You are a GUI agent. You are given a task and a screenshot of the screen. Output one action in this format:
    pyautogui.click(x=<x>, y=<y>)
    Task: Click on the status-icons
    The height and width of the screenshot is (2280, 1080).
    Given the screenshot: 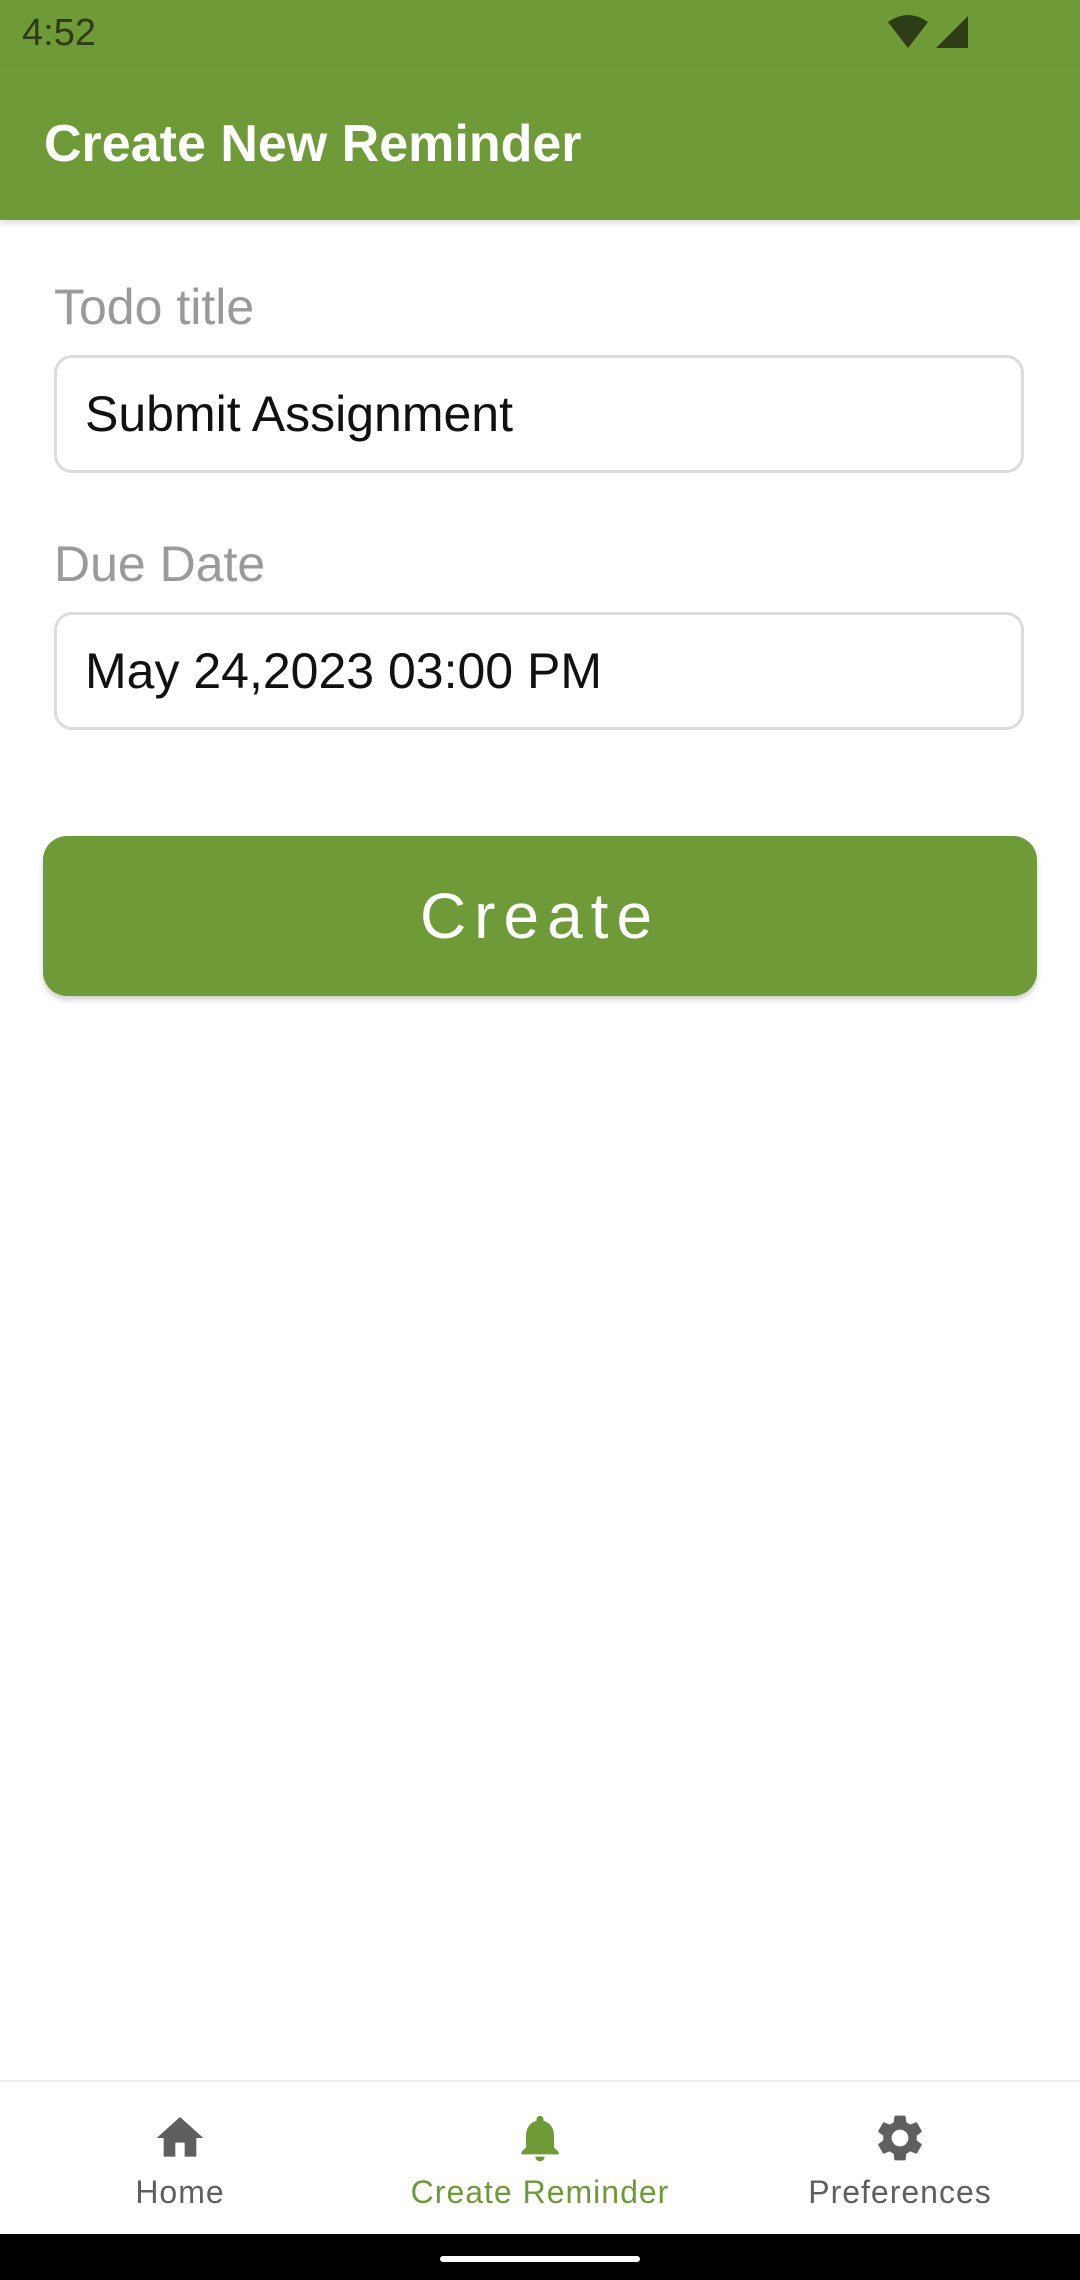 What is the action you would take?
    pyautogui.click(x=928, y=32)
    